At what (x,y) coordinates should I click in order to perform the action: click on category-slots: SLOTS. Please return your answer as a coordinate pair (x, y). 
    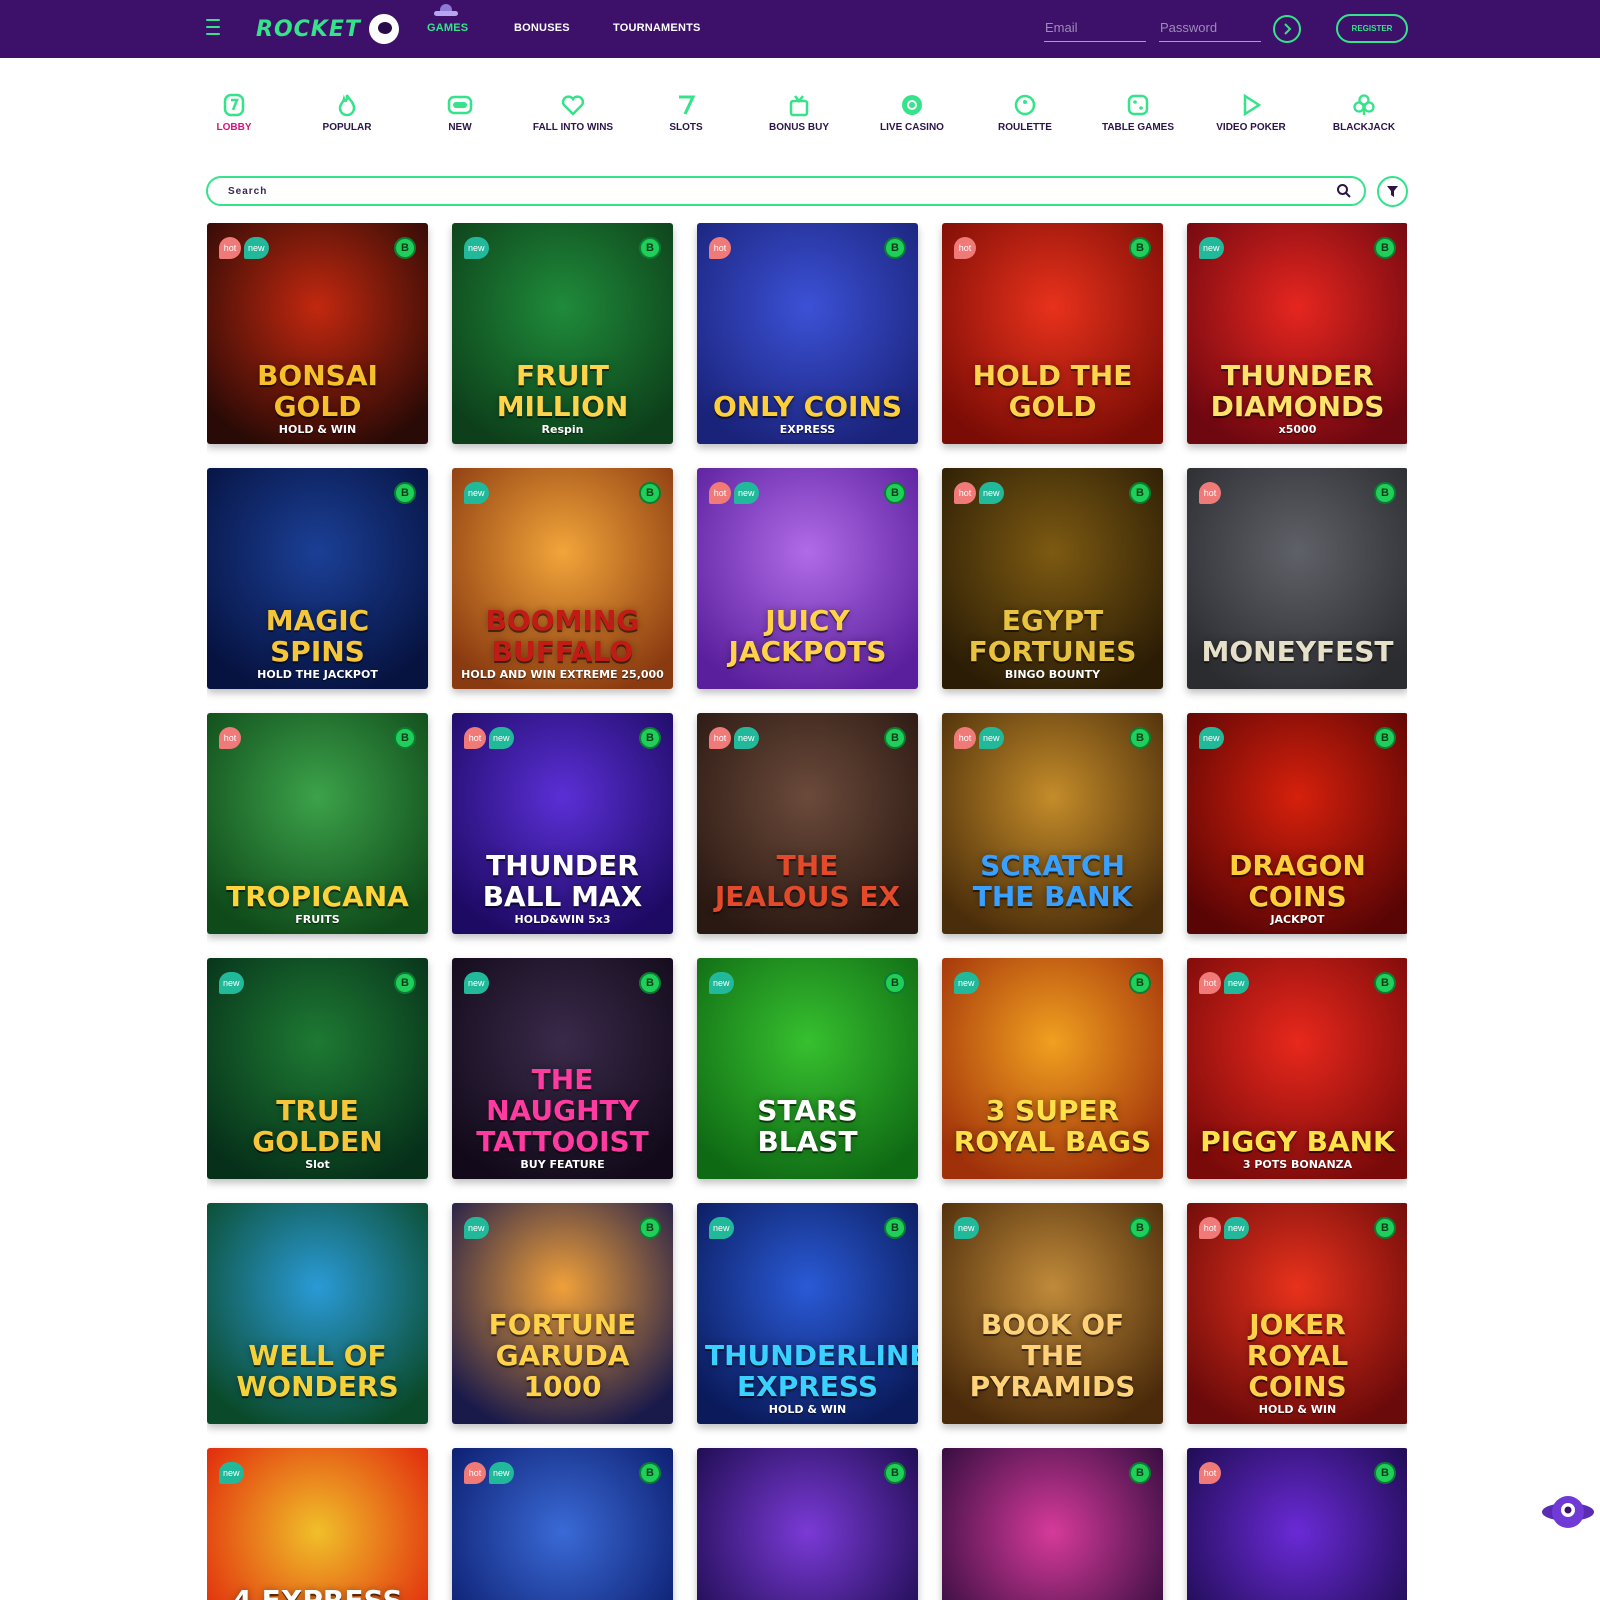
    Looking at the image, I should click on (686, 110).